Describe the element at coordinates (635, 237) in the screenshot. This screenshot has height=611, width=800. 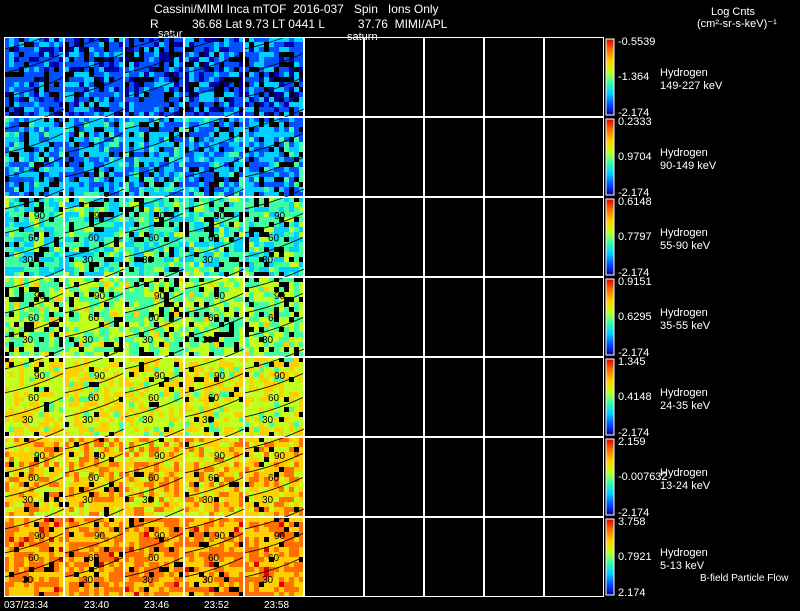
I see `colorbar-mid-label: 0.7797` at that location.